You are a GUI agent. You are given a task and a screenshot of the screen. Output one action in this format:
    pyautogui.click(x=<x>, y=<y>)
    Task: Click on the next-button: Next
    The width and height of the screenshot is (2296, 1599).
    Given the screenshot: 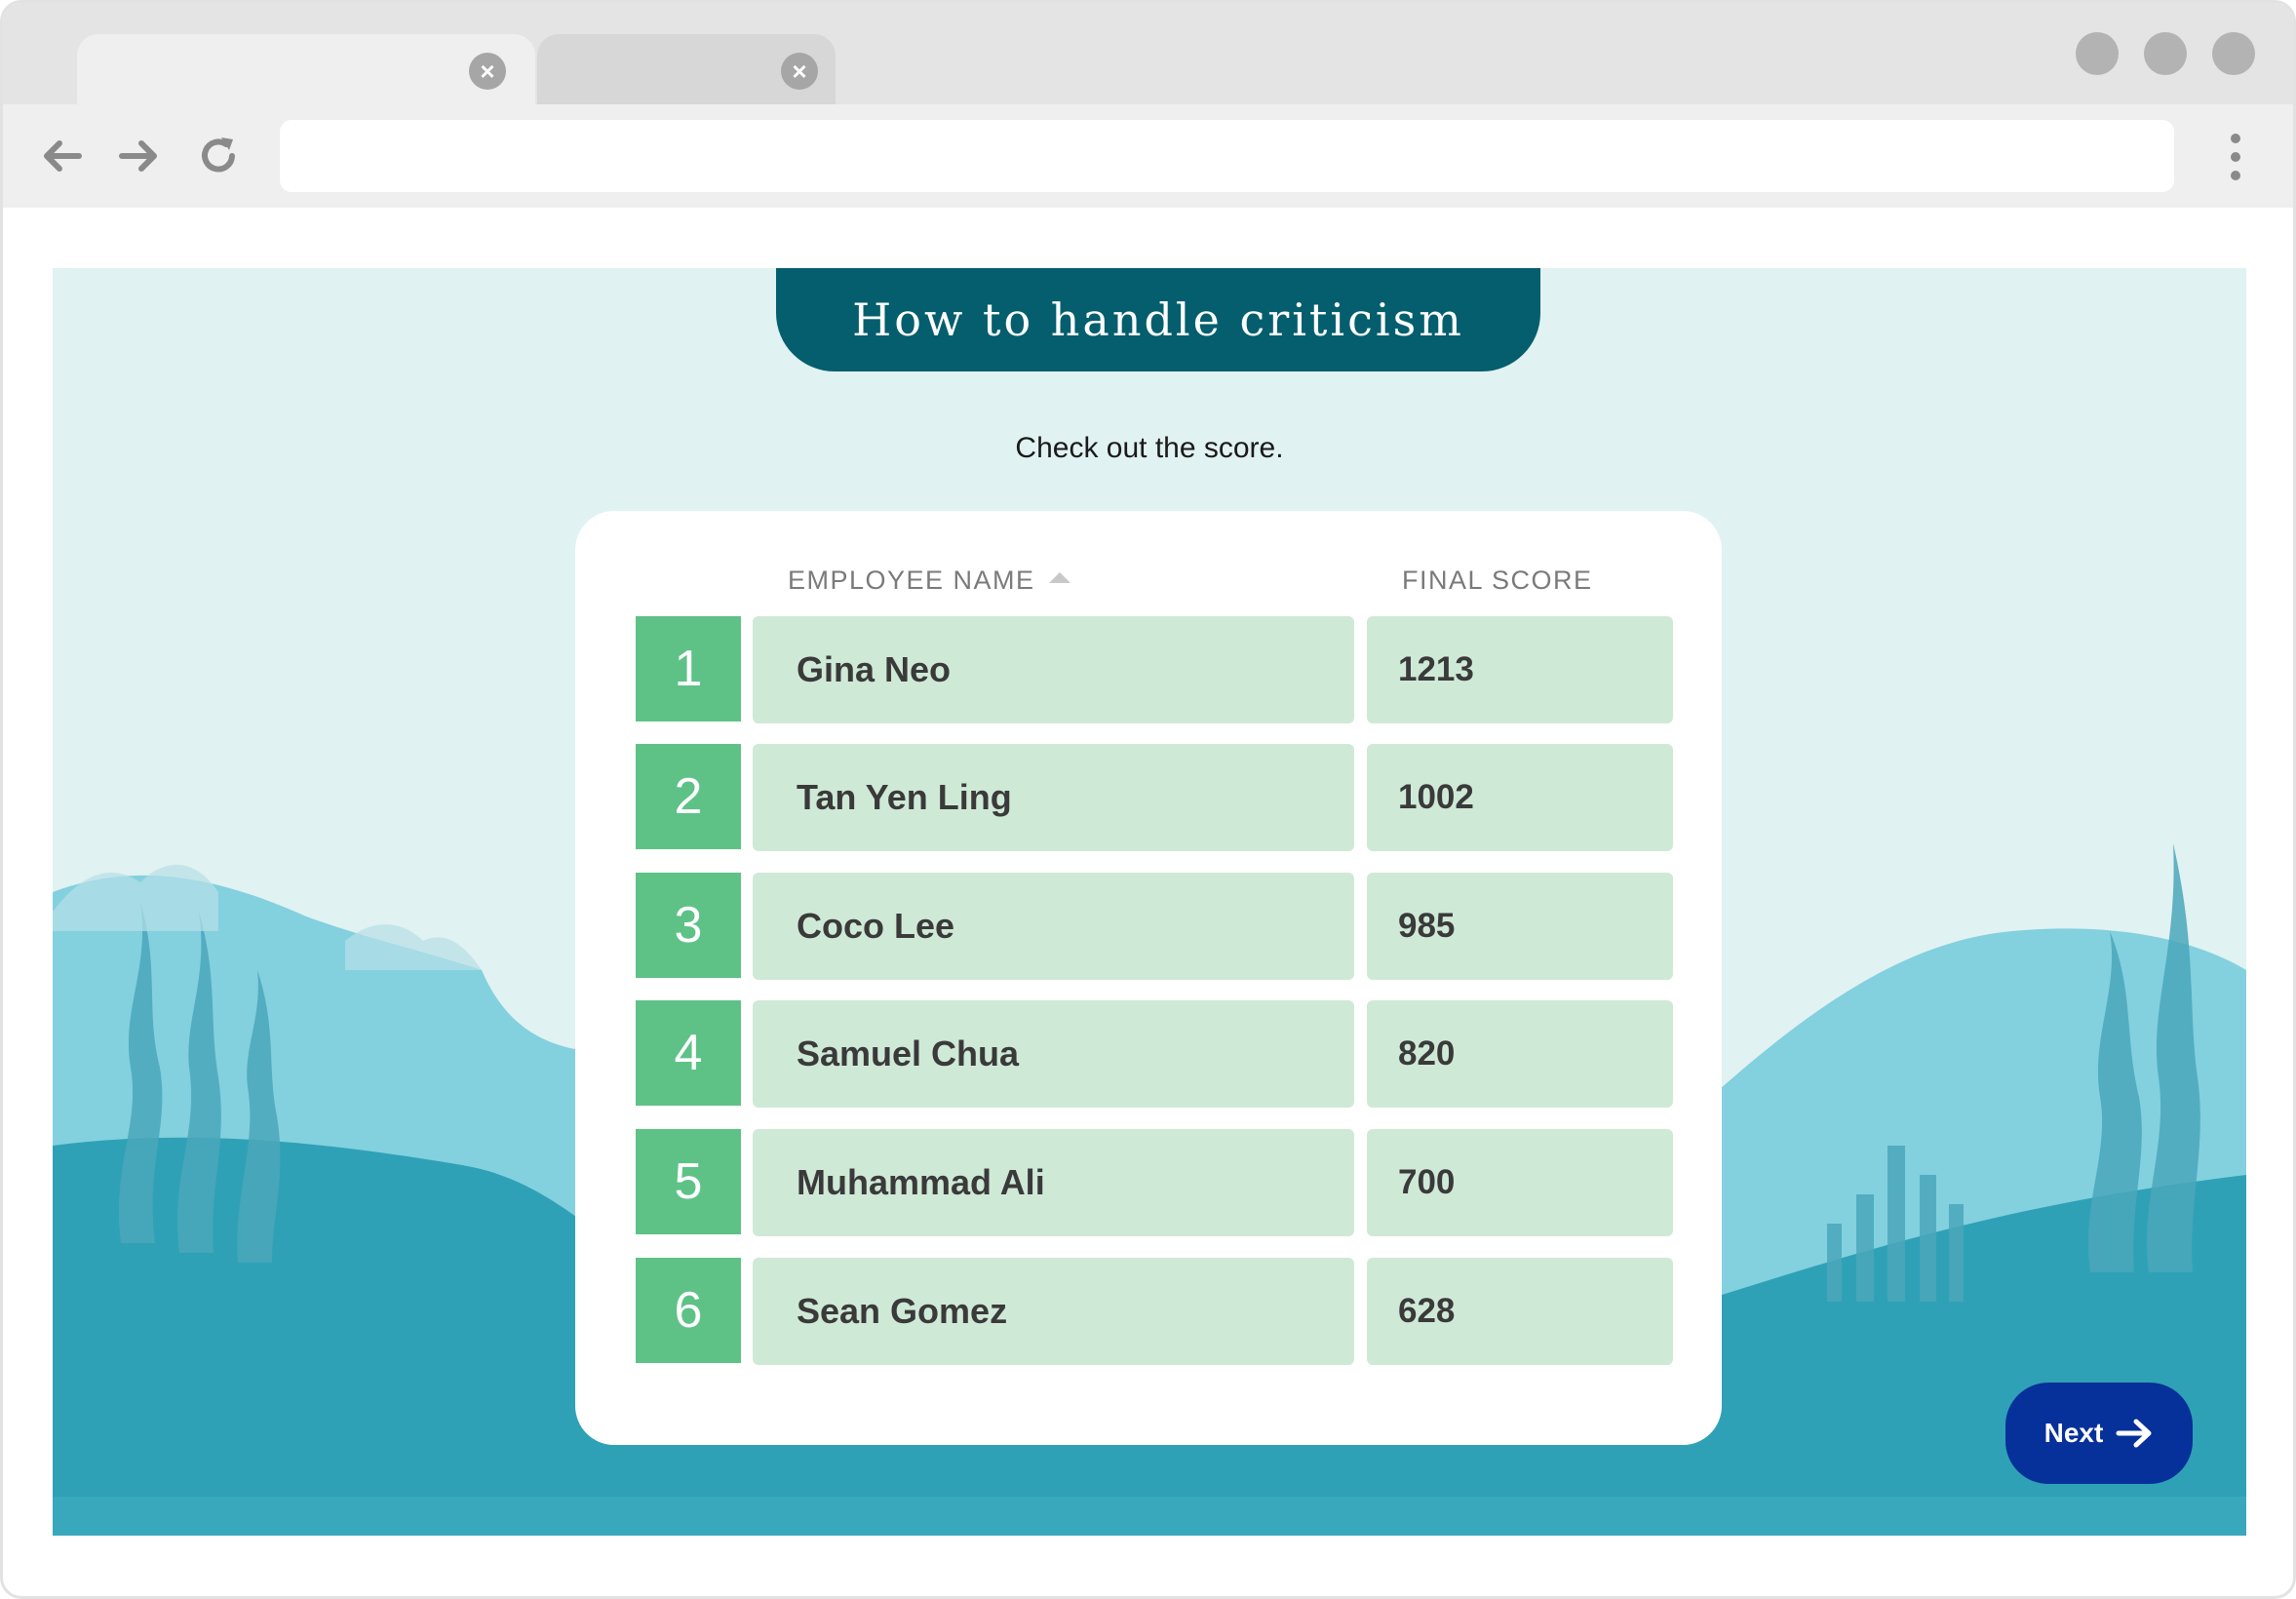 What is the action you would take?
    pyautogui.click(x=2099, y=1433)
    